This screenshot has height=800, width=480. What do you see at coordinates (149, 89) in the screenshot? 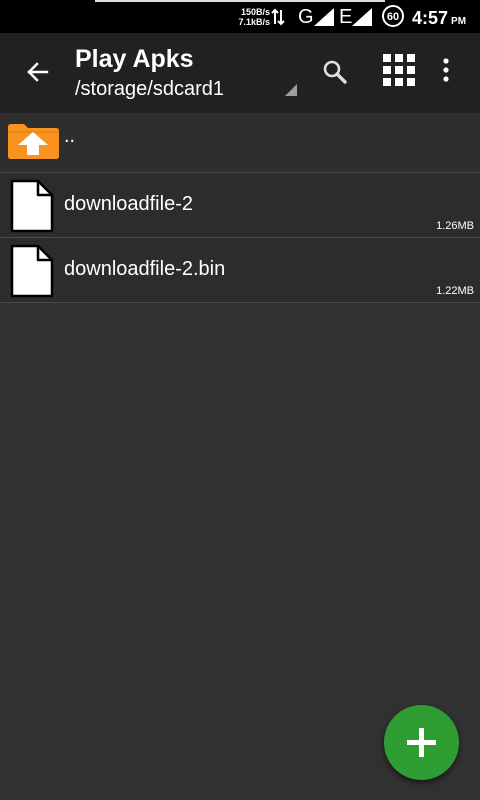
I see `path-selector: /storage/sdcard1` at bounding box center [149, 89].